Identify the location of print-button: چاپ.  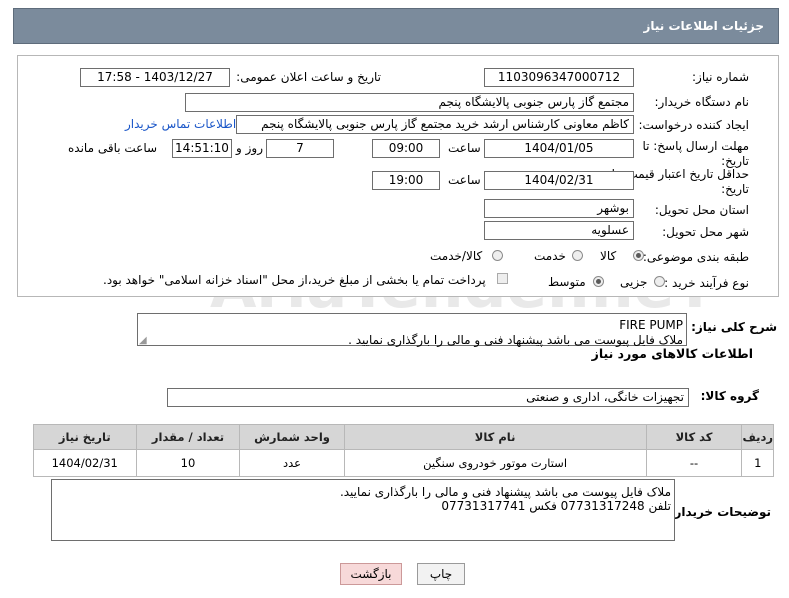
(441, 574).